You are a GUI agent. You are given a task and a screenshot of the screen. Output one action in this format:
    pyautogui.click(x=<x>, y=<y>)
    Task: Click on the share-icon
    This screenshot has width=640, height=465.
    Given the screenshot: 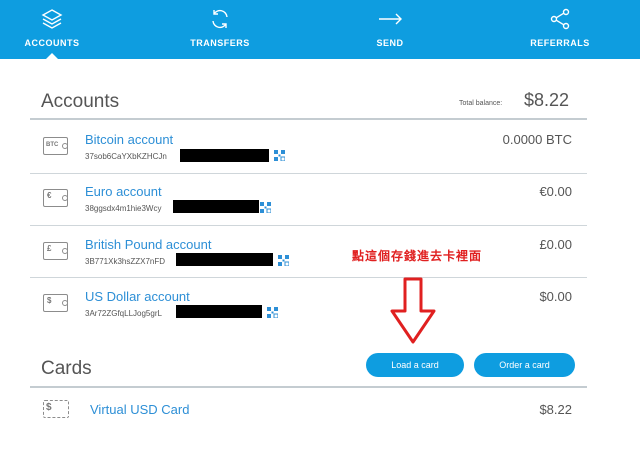 What is the action you would take?
    pyautogui.click(x=560, y=19)
    